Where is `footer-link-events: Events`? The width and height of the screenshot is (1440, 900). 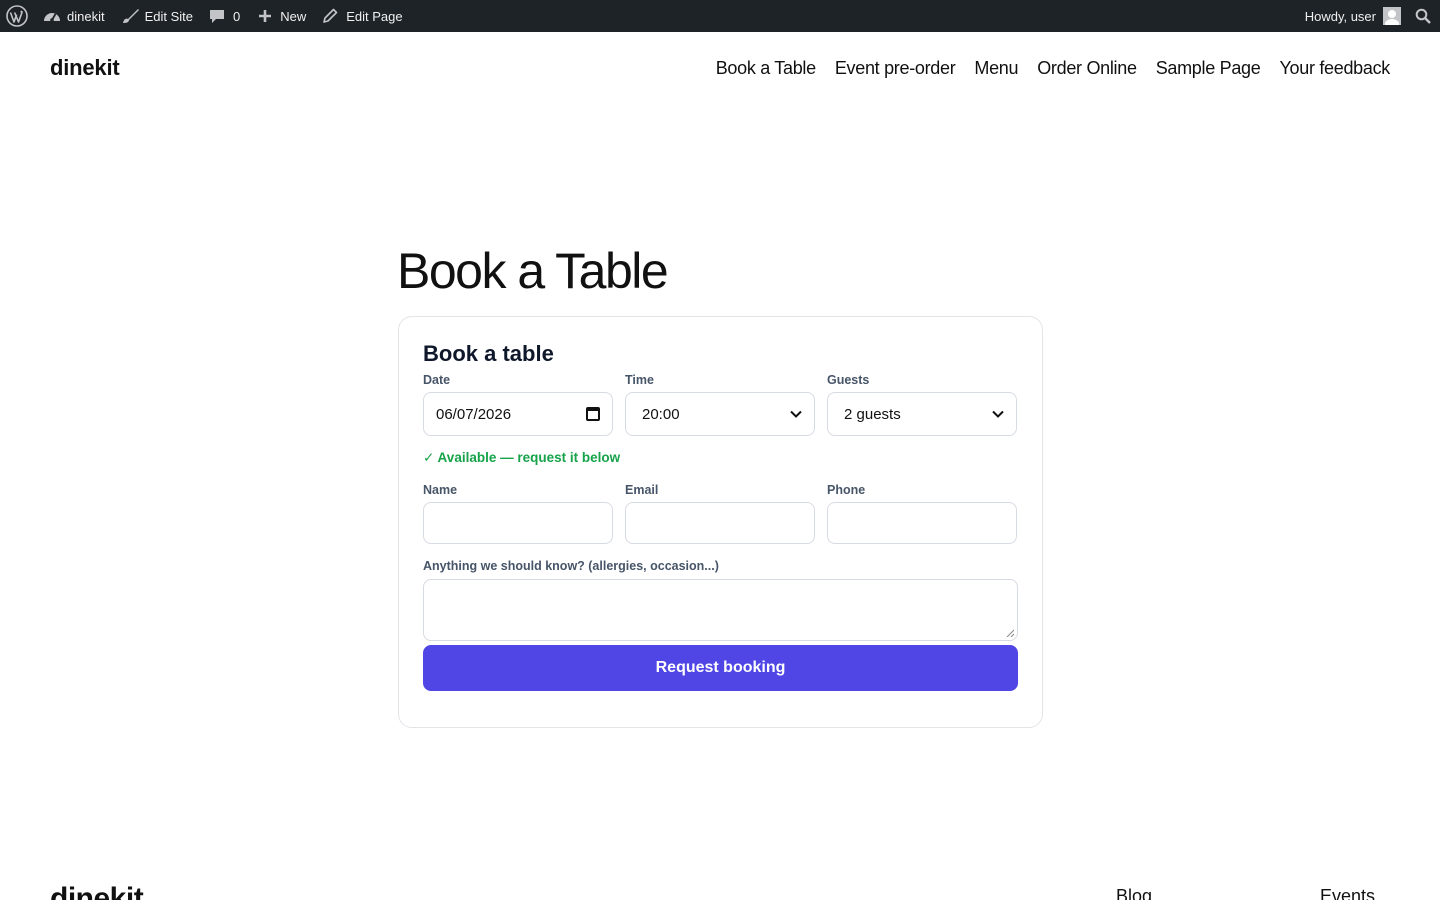 footer-link-events: Events is located at coordinates (1347, 893).